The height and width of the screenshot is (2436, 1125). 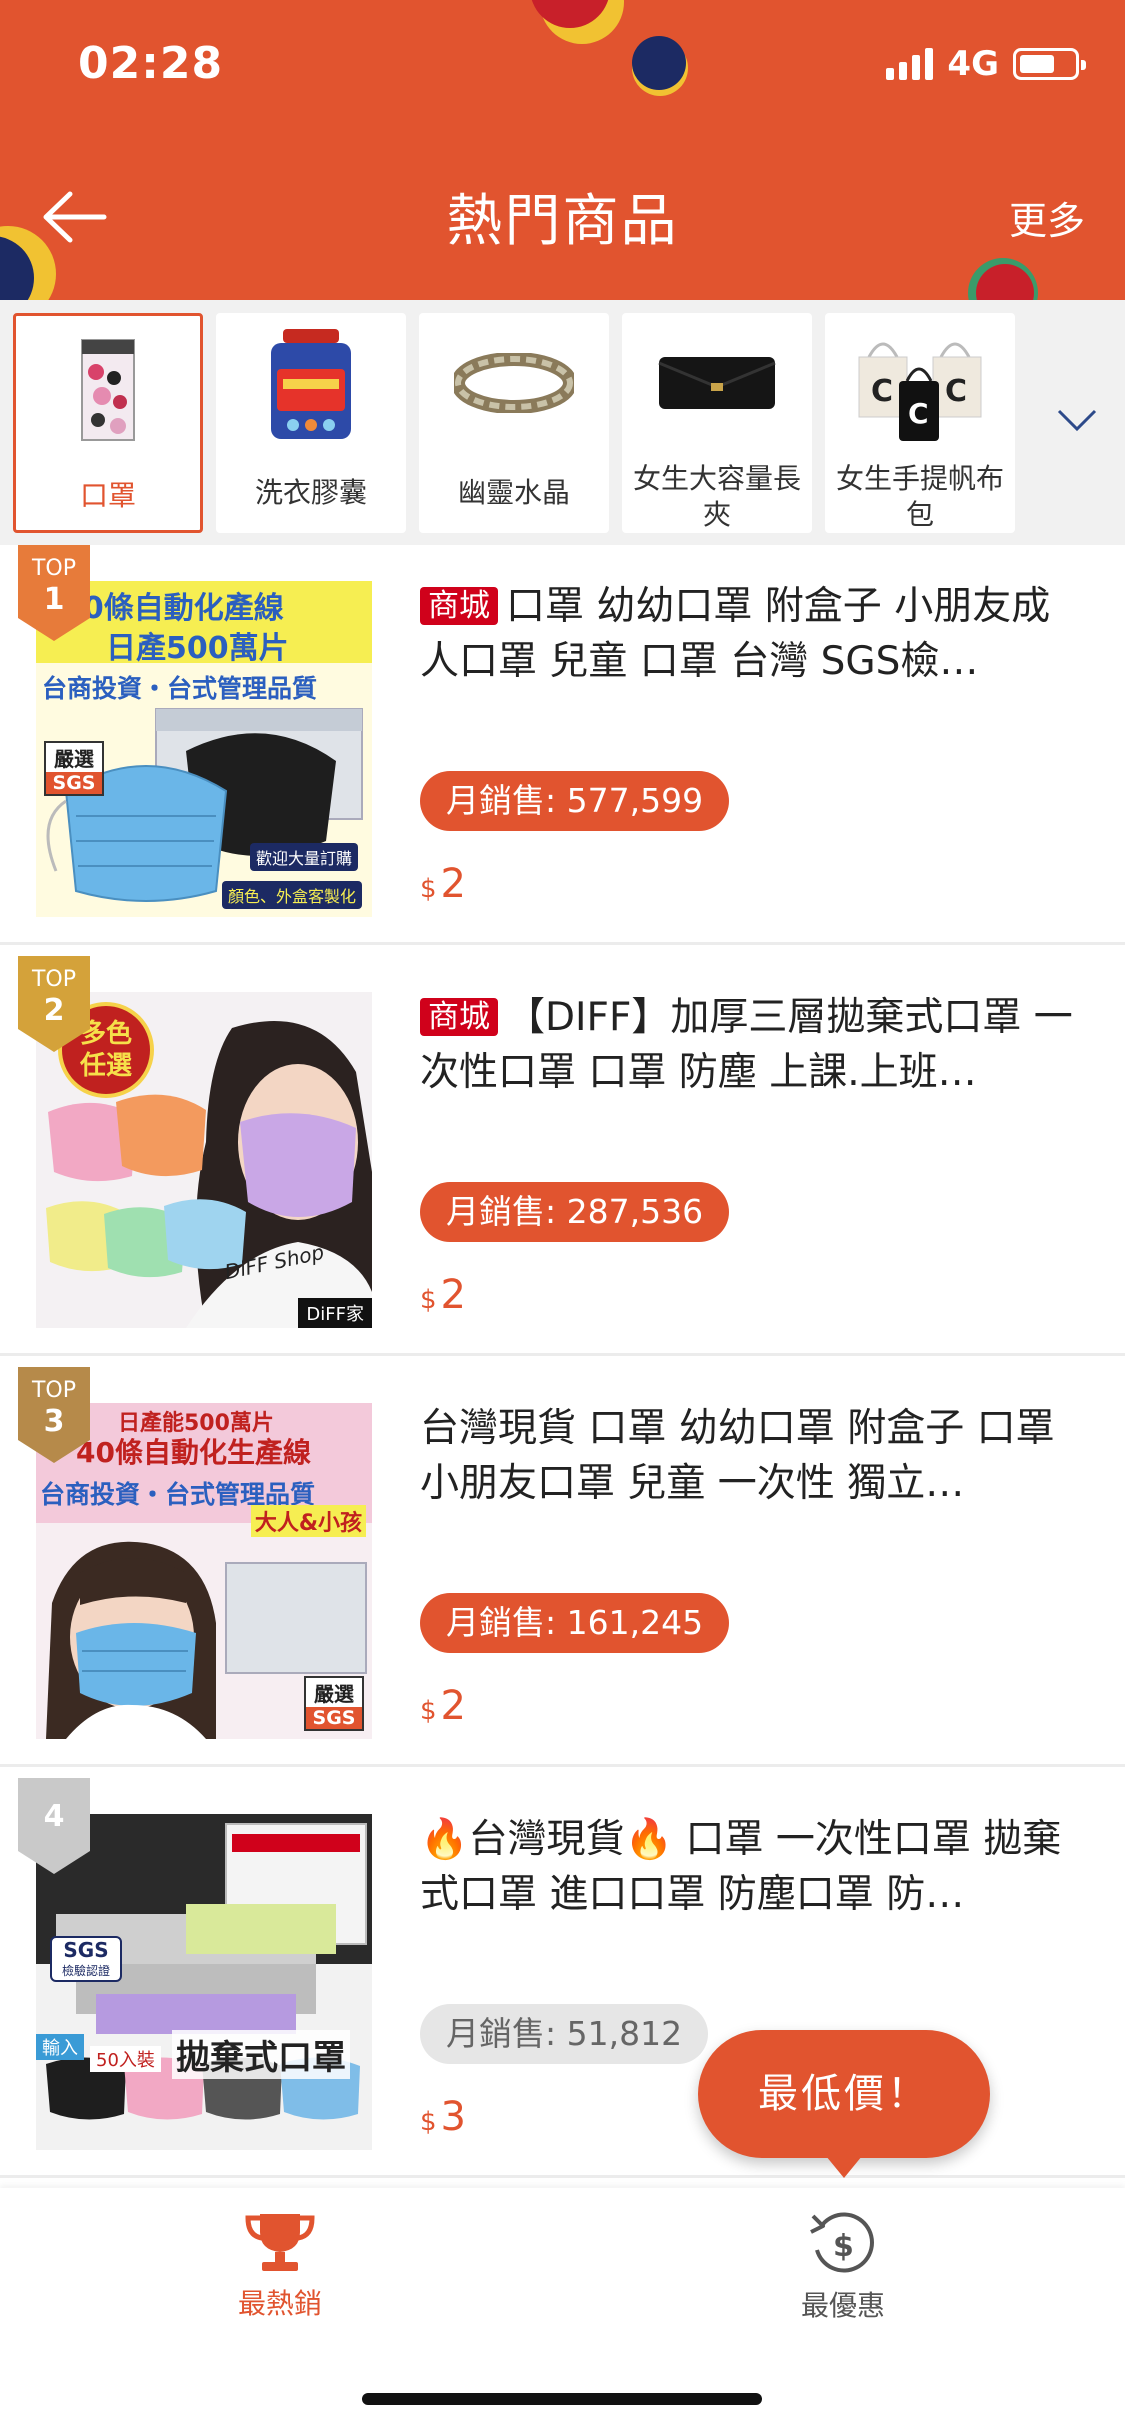 What do you see at coordinates (180, 688) in the screenshot?
I see `image-text: 台商投資・台式管理品質` at bounding box center [180, 688].